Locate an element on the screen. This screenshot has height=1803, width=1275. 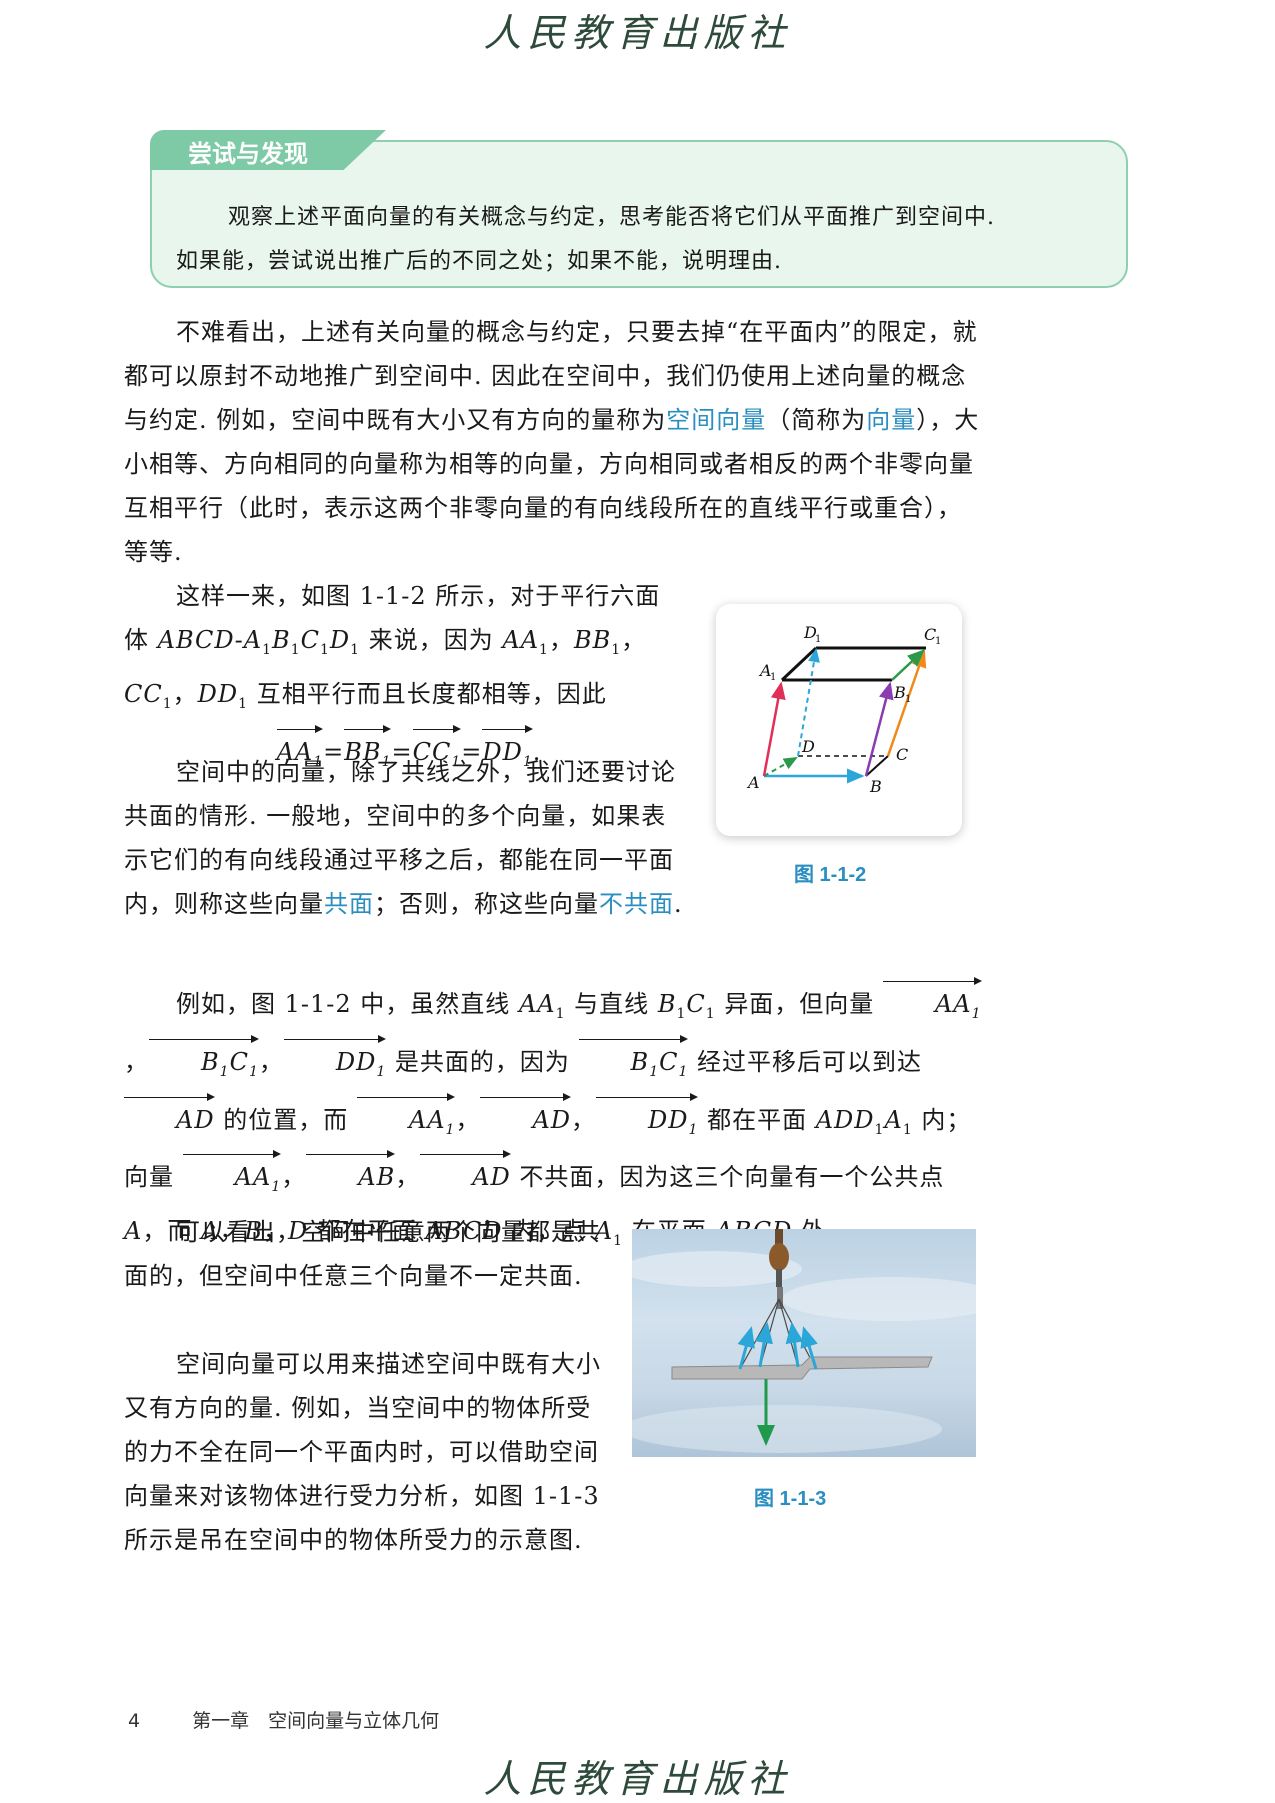
publisher-watermark-top: 人民教育出版社 is located at coordinates (637, 33).